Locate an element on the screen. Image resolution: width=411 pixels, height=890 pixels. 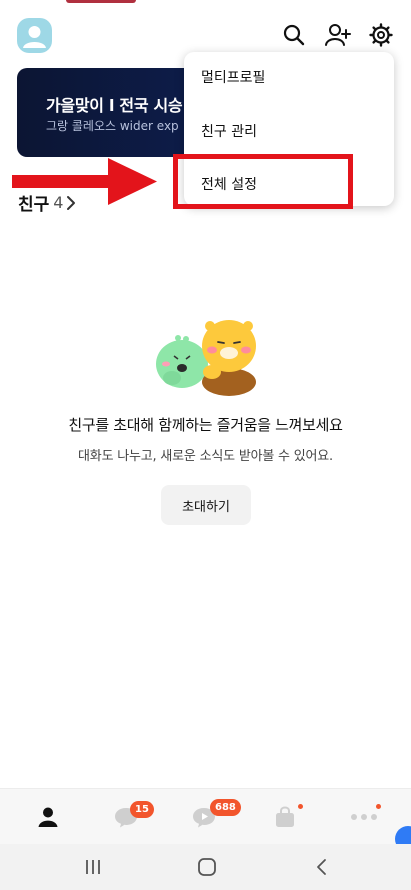
invite-button: 초대하기 is located at coordinates (206, 505).